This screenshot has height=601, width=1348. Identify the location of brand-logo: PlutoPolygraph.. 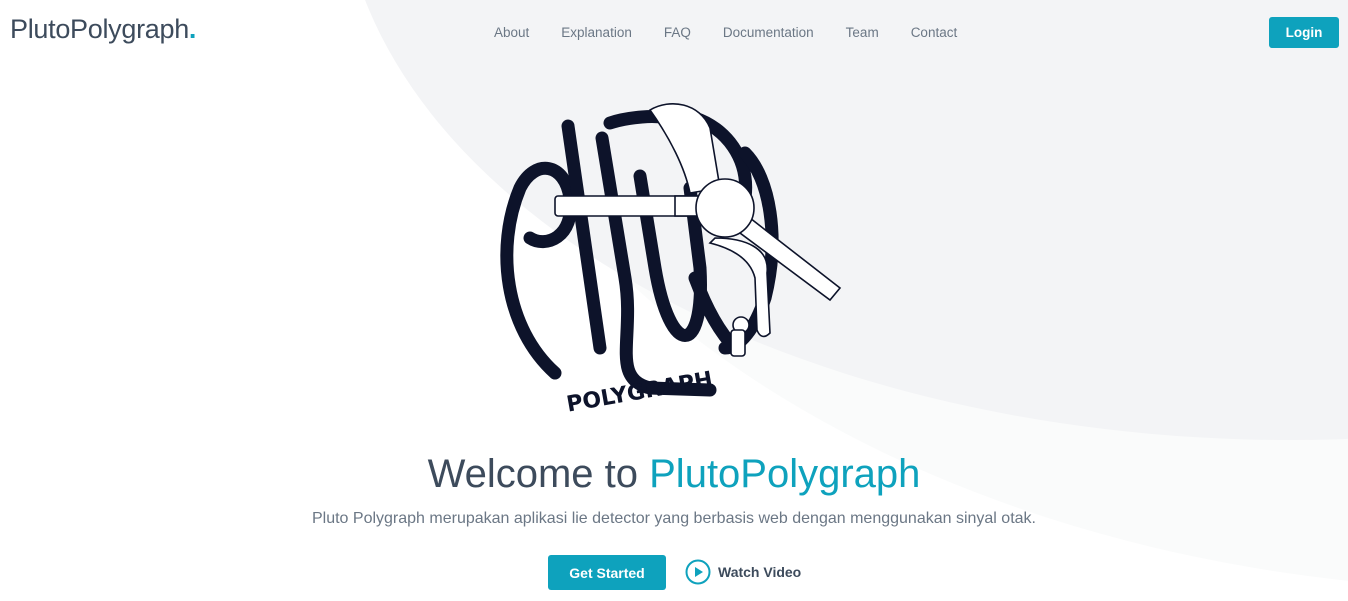
(103, 29).